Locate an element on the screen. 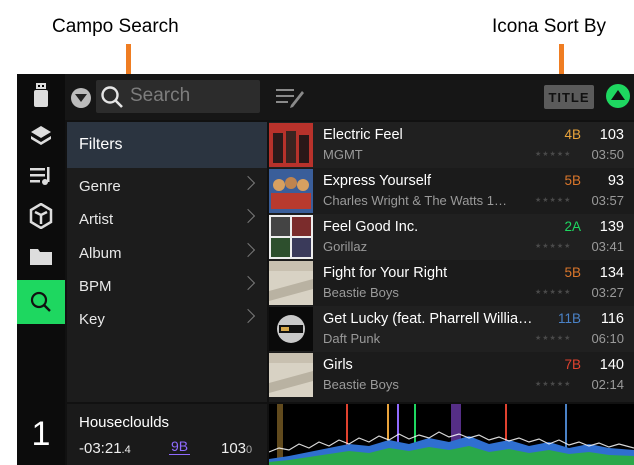 Image resolution: width=634 pixels, height=465 pixels. search-button is located at coordinates (41, 302).